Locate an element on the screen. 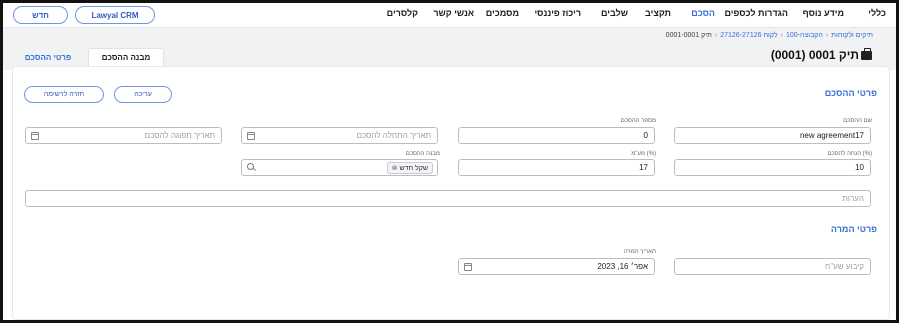  end-date-placeholder: תאריך תפוגה להסכם is located at coordinates (179, 135).